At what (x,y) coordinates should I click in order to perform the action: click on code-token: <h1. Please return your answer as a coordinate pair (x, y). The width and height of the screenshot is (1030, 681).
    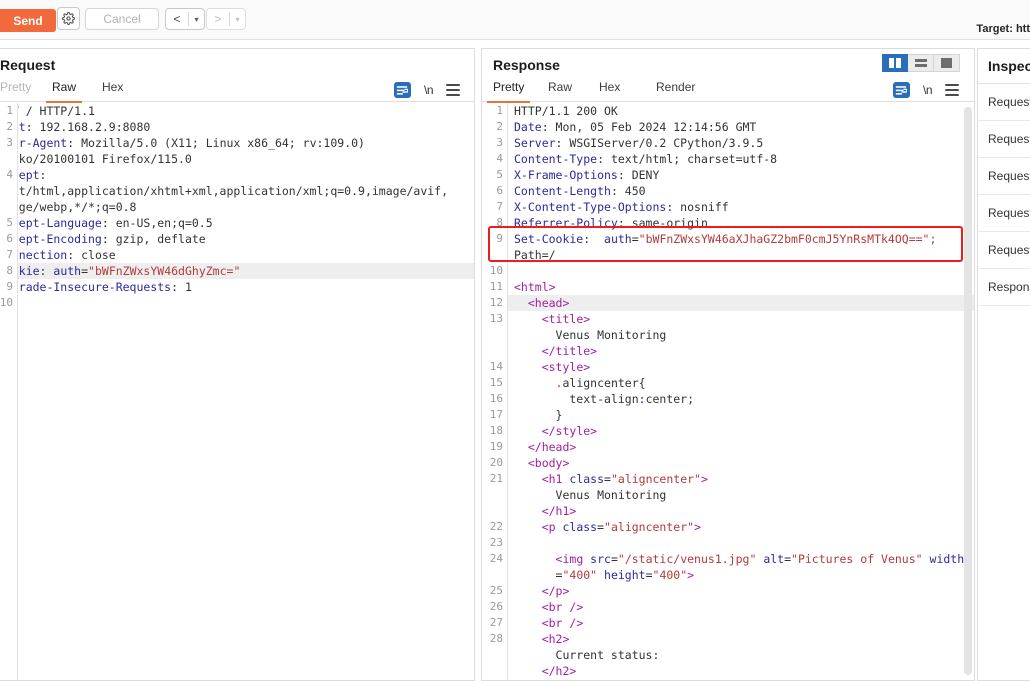
    Looking at the image, I should click on (555, 479).